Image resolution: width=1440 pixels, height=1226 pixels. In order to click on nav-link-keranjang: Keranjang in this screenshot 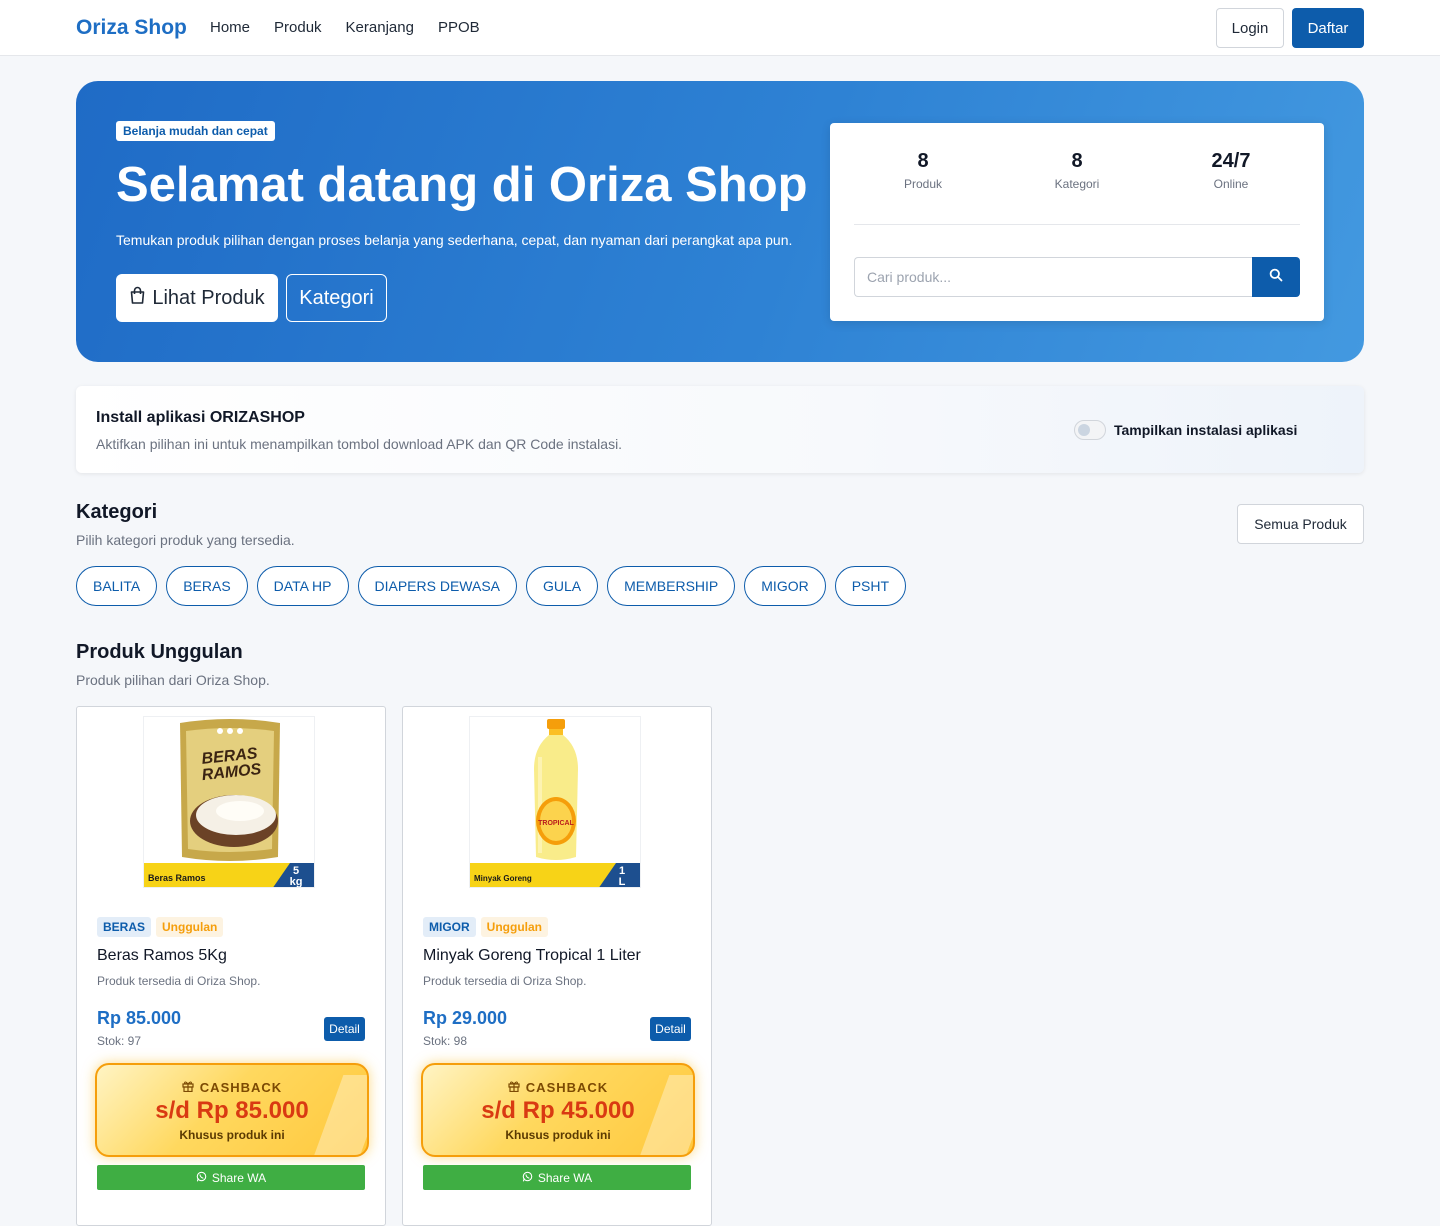, I will do `click(380, 27)`.